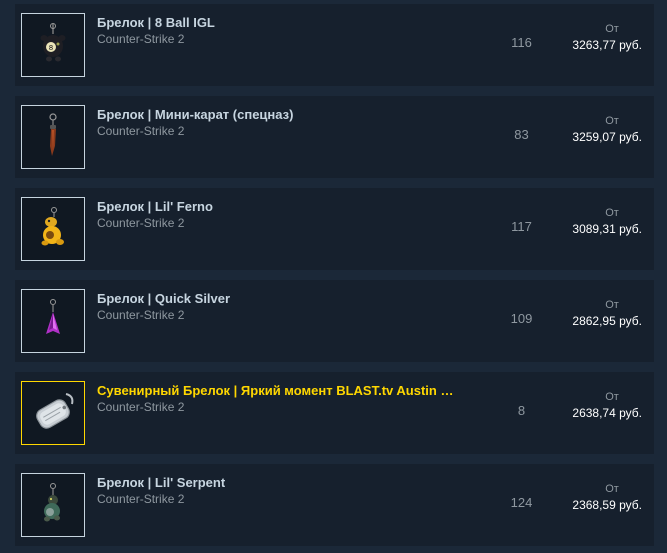 The width and height of the screenshot is (667, 553). What do you see at coordinates (607, 413) in the screenshot?
I see `item-price: 2638,74 руб.` at bounding box center [607, 413].